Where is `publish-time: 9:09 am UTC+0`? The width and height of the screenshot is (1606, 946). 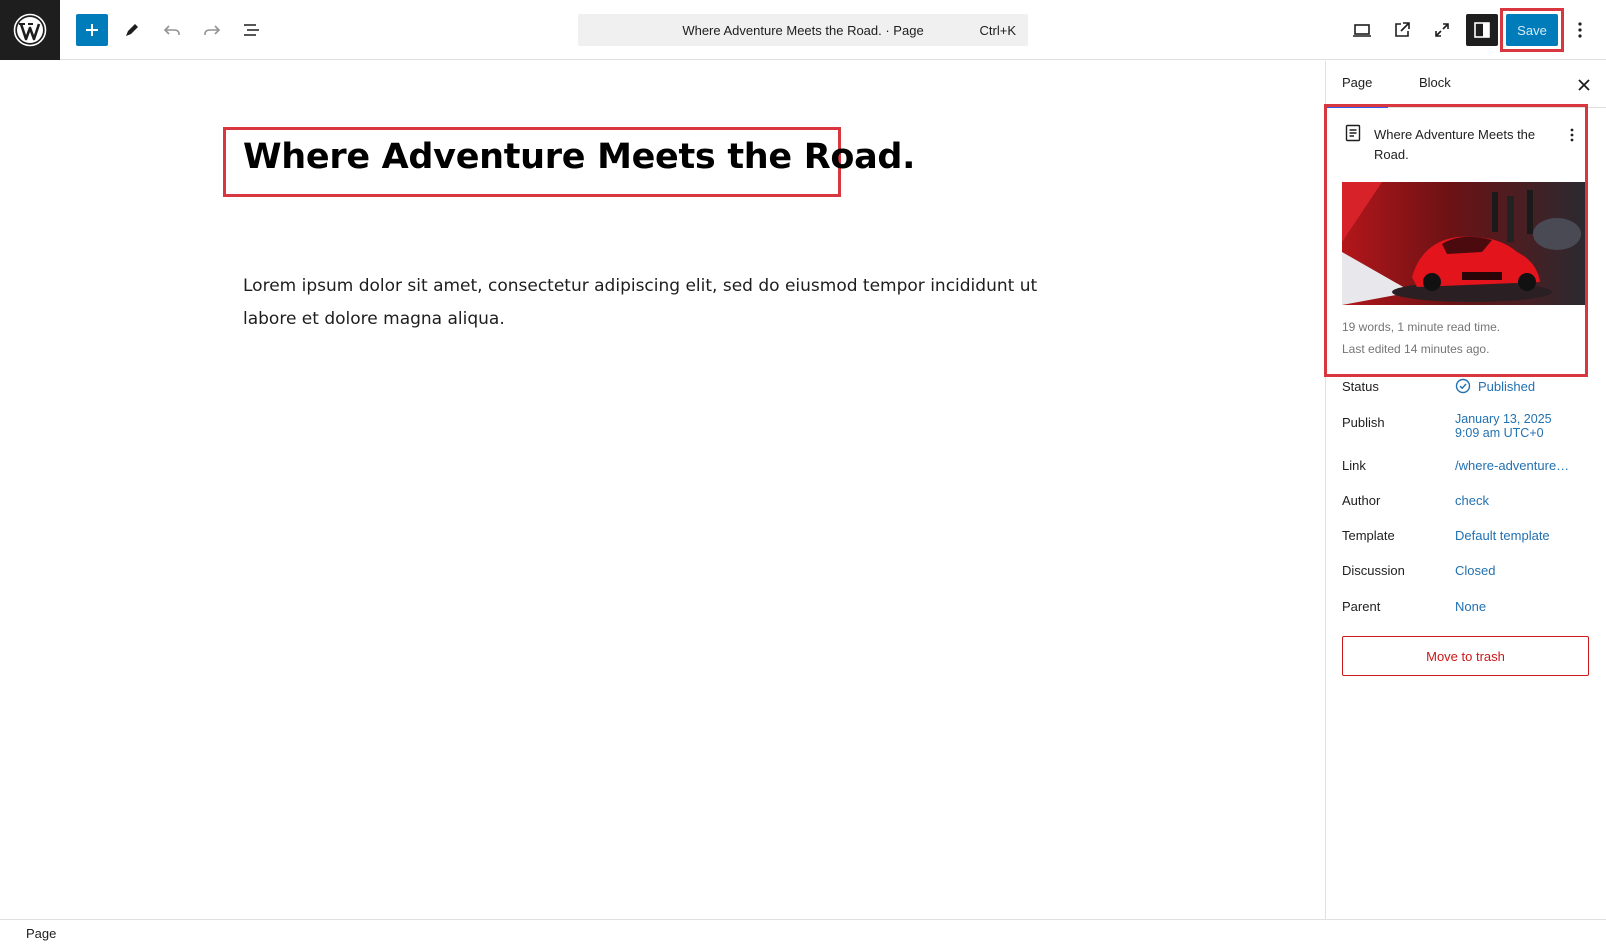 publish-time: 9:09 am UTC+0 is located at coordinates (1499, 433).